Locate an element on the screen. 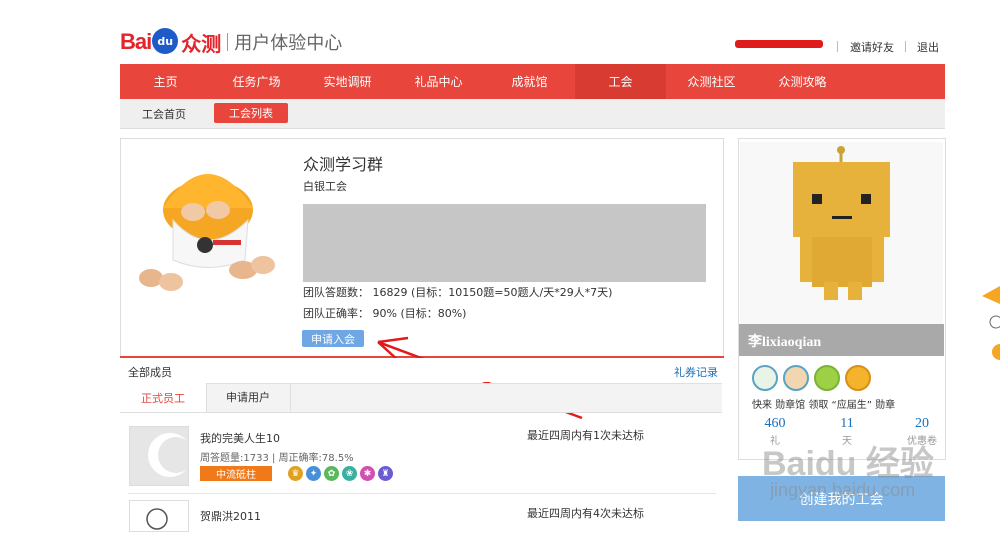  stat-value: 20 is located at coordinates (922, 423).